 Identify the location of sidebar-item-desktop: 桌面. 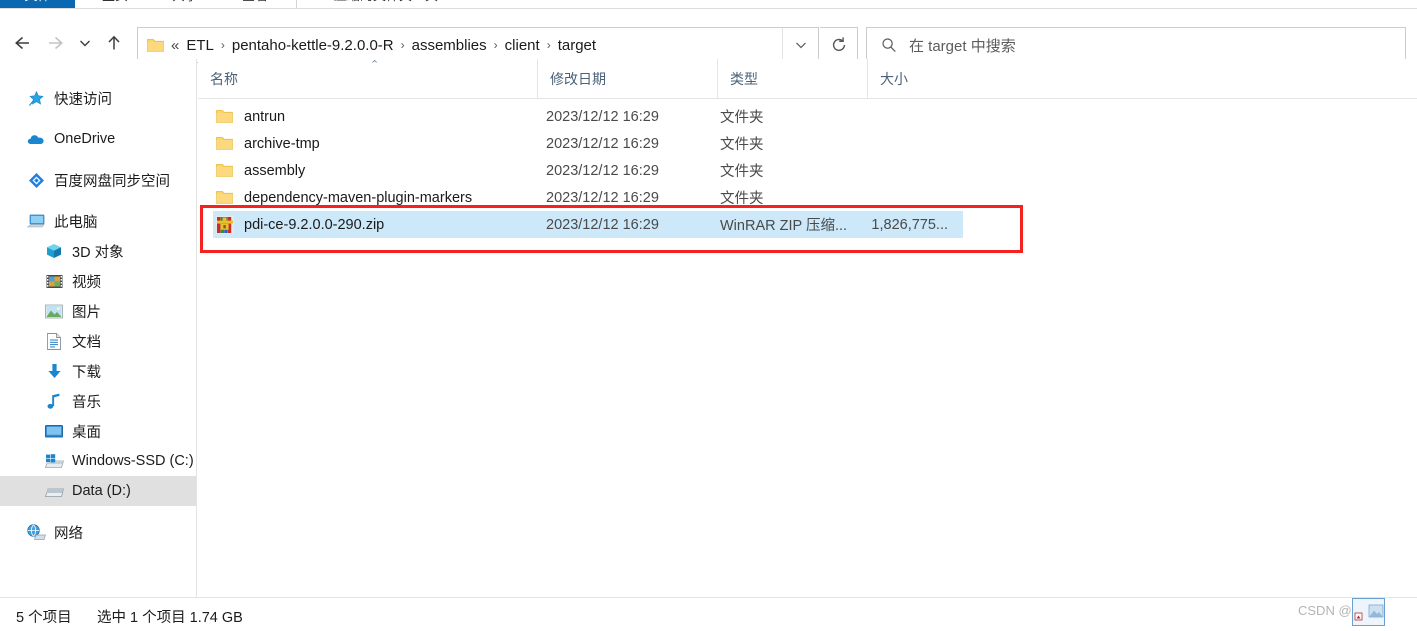
(98, 431).